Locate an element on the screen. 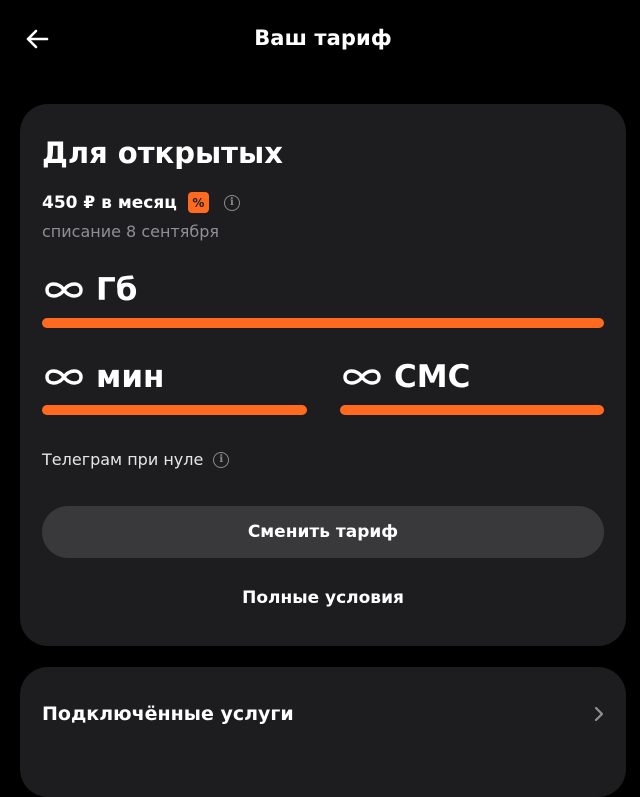 The height and width of the screenshot is (797, 640). perk-text: Телеграм при нуле is located at coordinates (123, 459).